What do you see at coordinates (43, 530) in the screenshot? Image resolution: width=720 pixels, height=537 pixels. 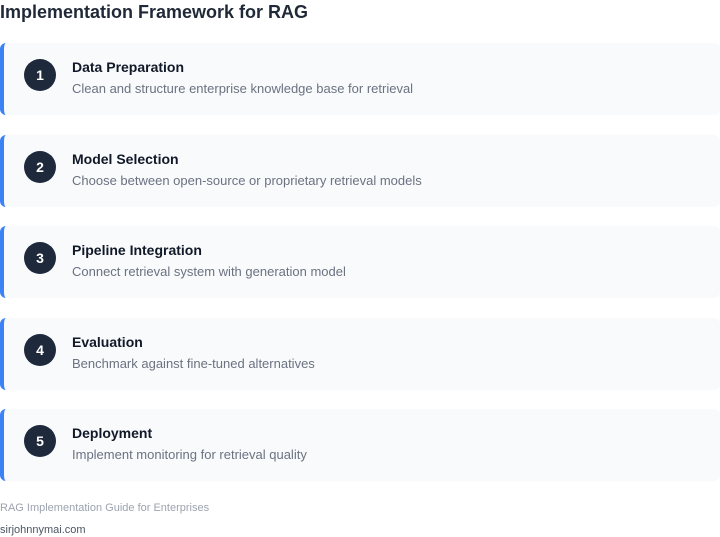 I see `footer-site-link: sirjohnnymai.com` at bounding box center [43, 530].